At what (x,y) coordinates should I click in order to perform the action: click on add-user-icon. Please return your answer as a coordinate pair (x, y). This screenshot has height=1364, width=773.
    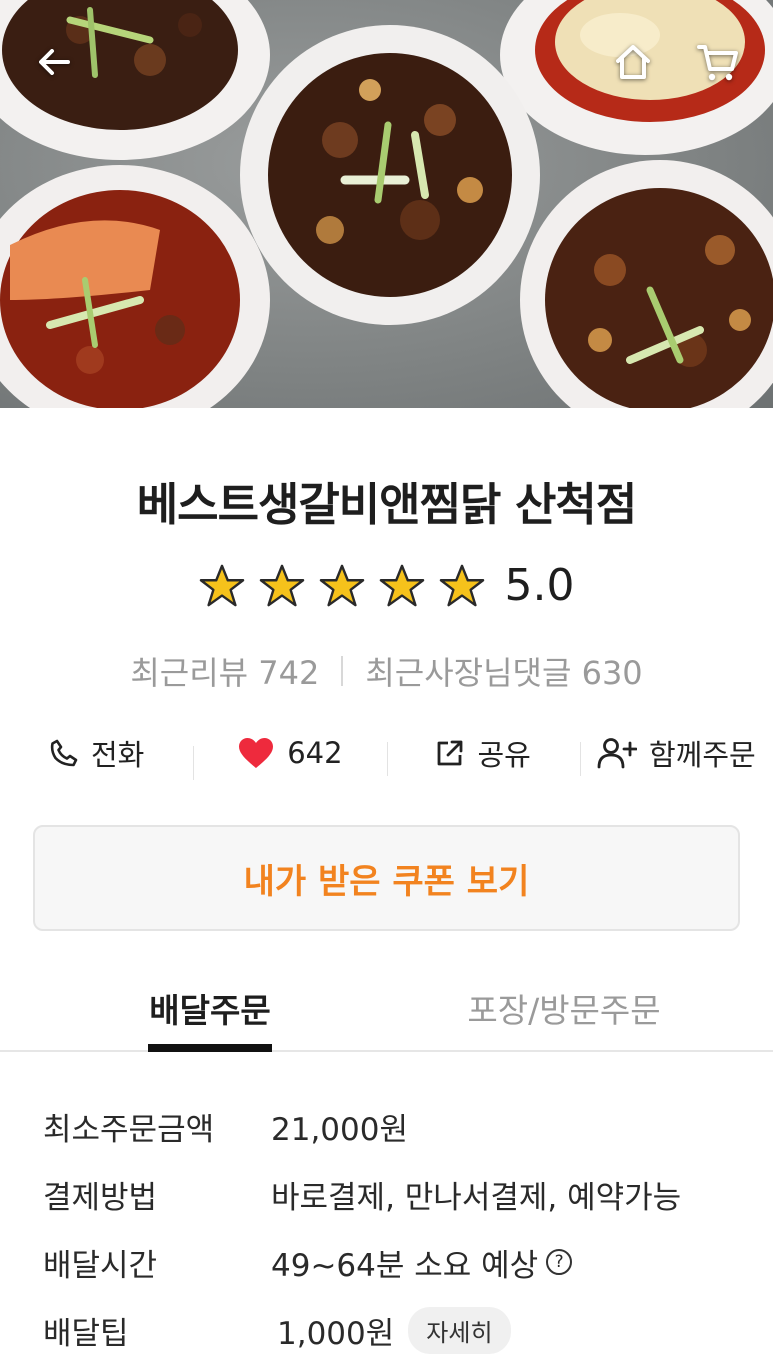
    Looking at the image, I should click on (617, 753).